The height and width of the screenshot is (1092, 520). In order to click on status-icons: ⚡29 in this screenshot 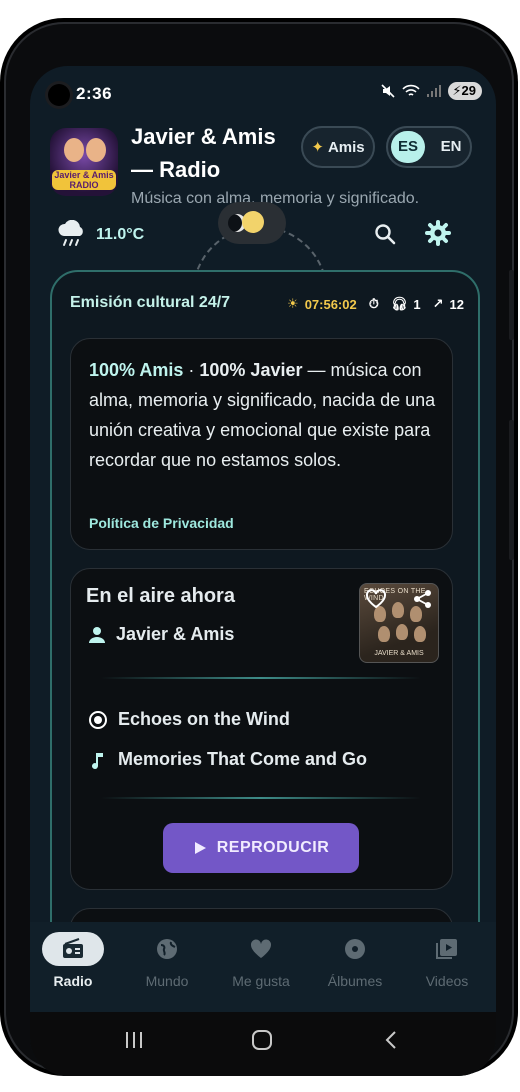, I will do `click(431, 91)`.